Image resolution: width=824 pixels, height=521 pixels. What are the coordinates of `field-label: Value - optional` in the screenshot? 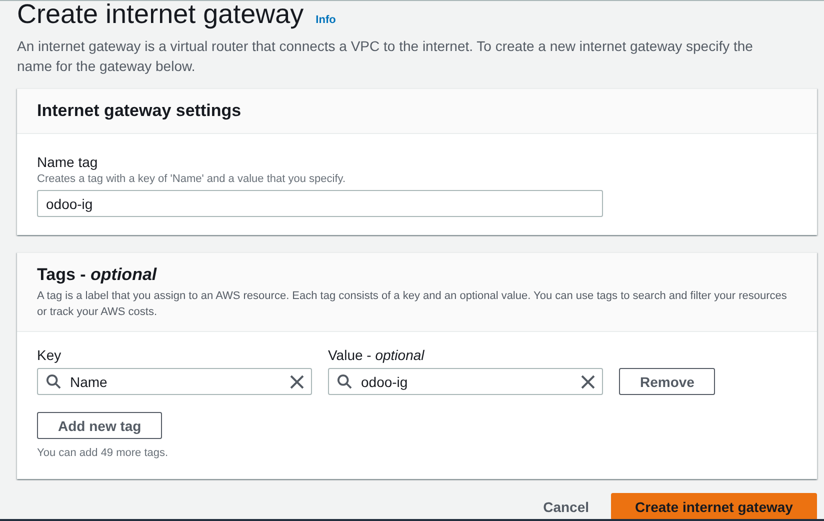 It's located at (376, 355).